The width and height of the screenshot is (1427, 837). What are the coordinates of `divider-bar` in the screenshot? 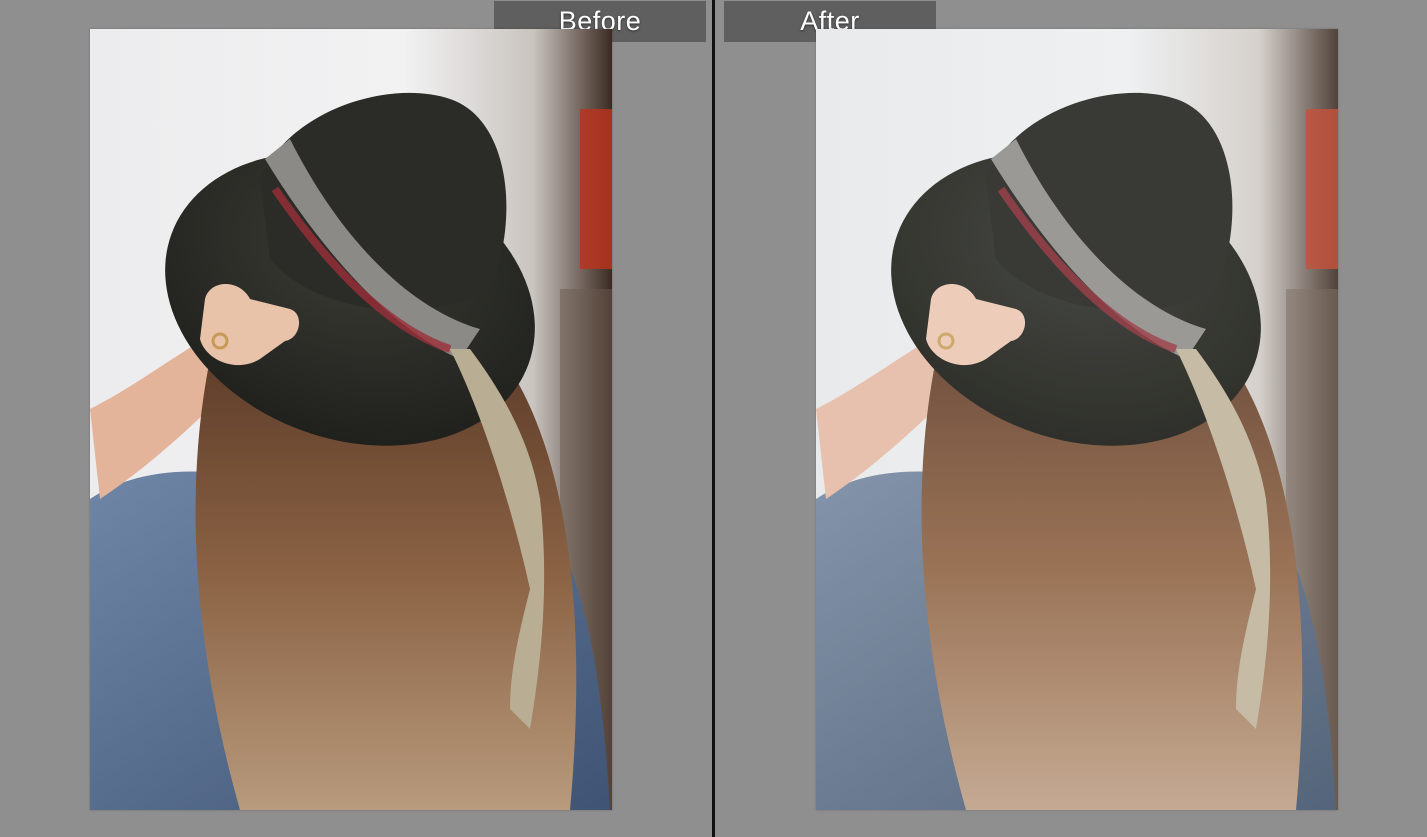 It's located at (713, 418).